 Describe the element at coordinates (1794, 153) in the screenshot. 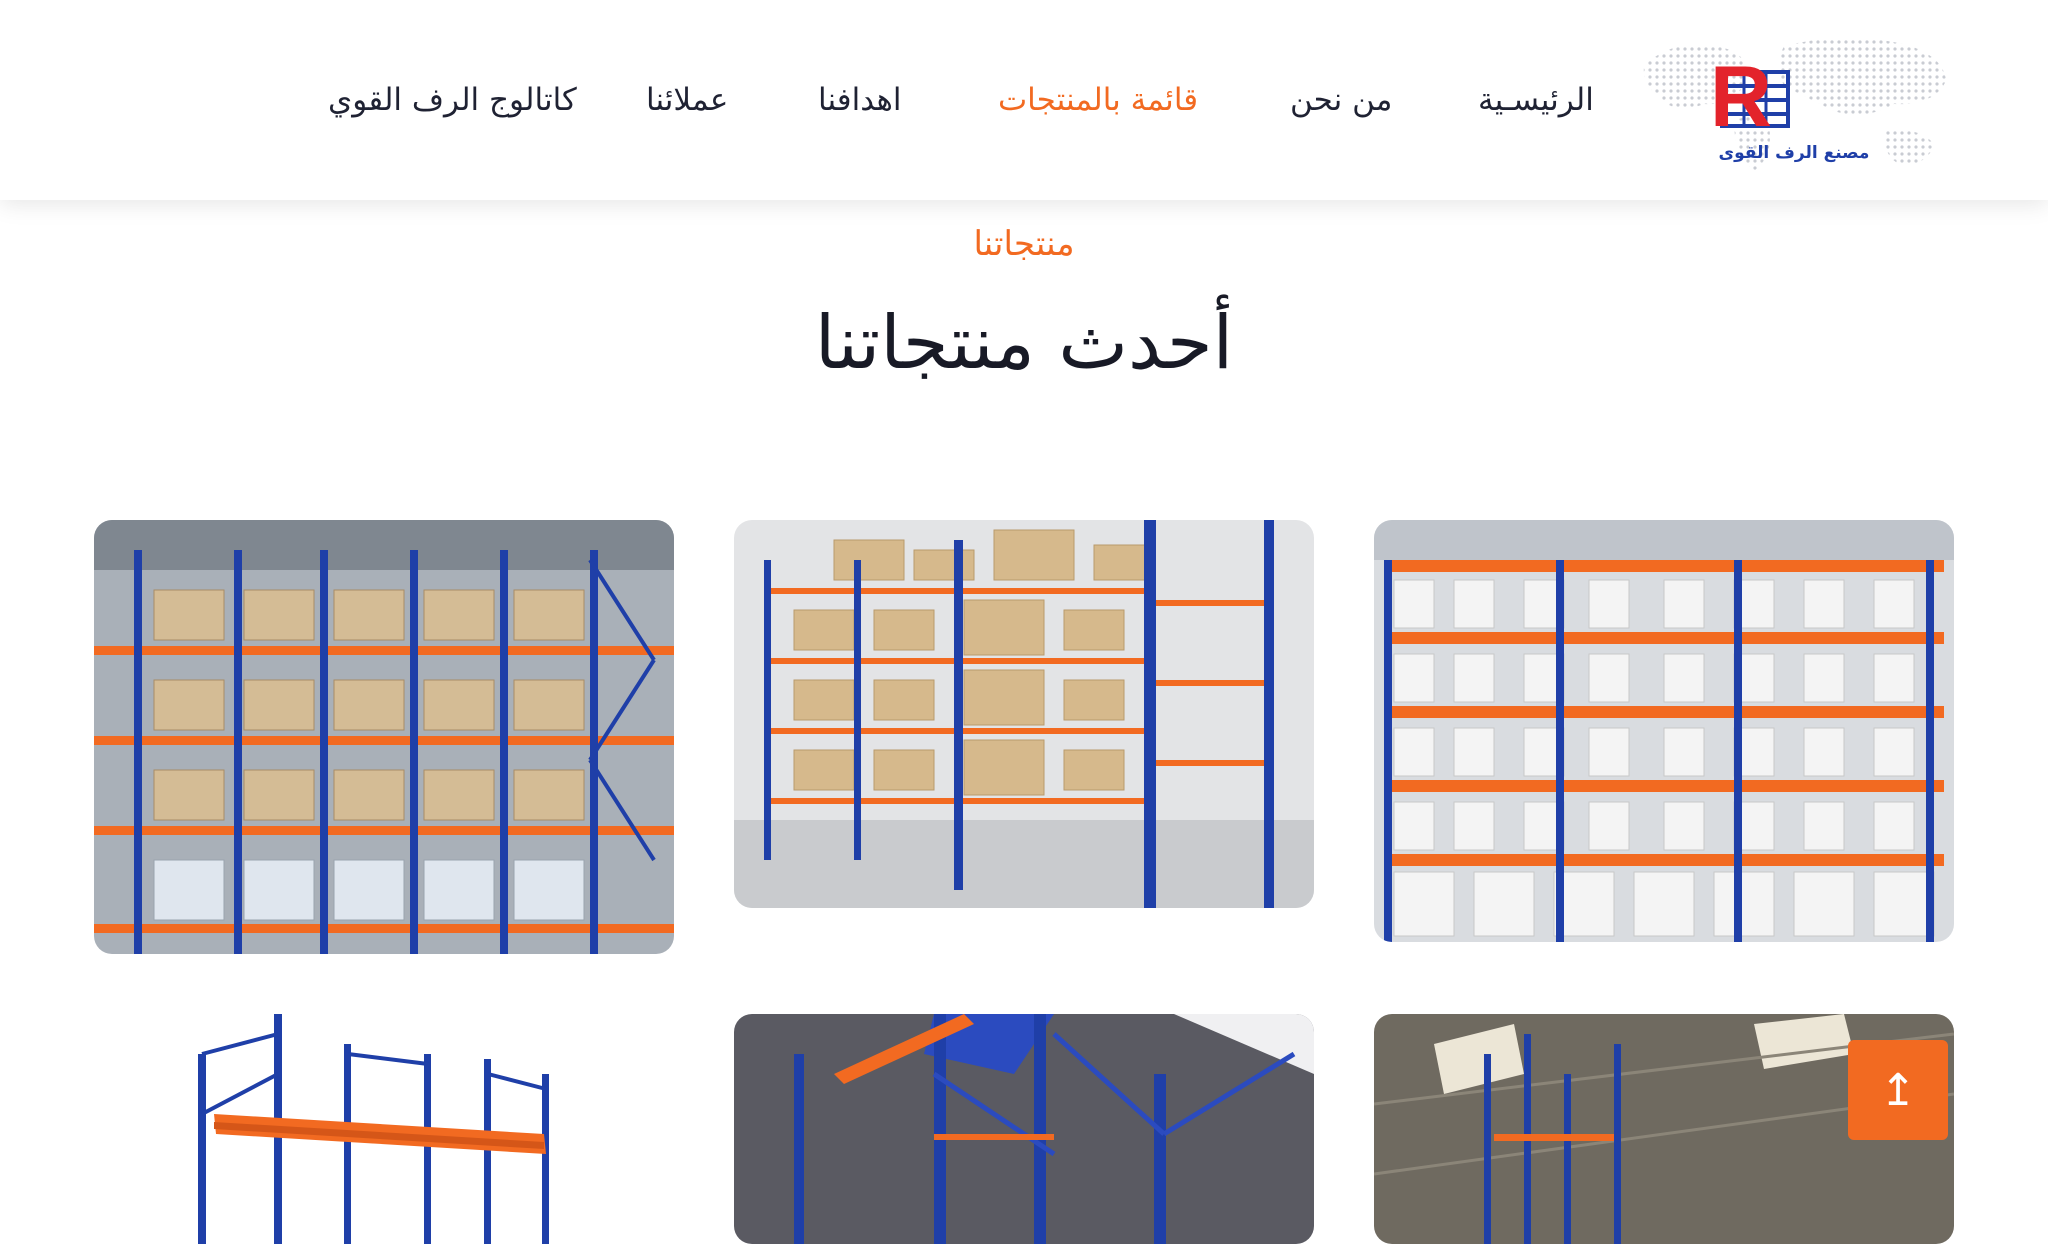

I see `logo-wordmark: مصنع الرف القوى` at that location.